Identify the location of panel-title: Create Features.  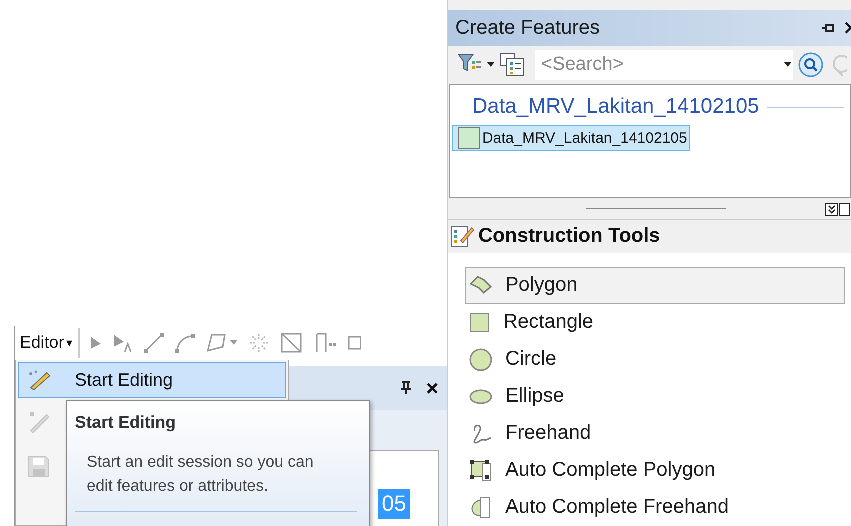
(528, 28).